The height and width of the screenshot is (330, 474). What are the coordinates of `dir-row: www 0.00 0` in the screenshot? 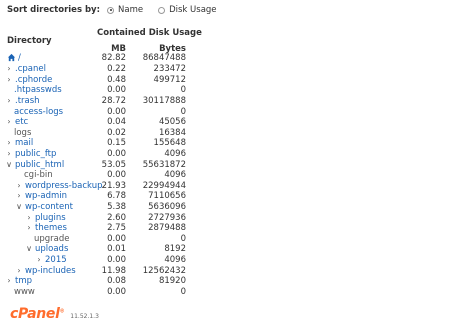 It's located at (100, 292).